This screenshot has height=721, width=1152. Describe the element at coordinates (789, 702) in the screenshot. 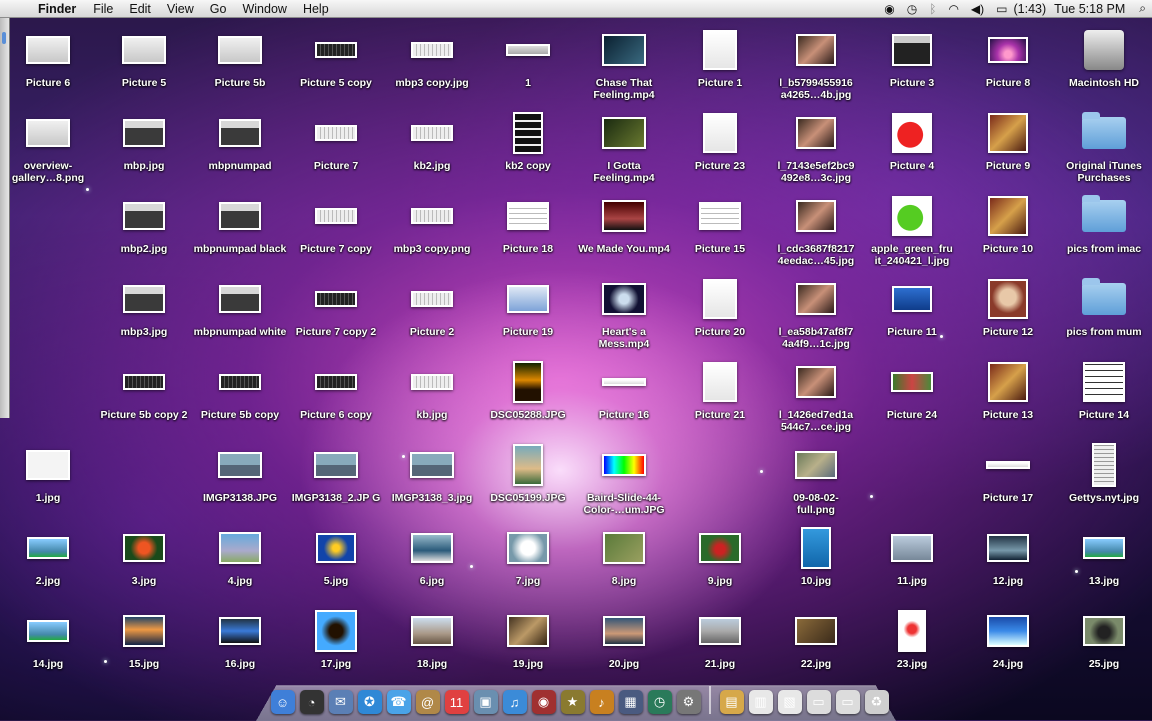

I see `downloads-stack-icon: ▧` at that location.